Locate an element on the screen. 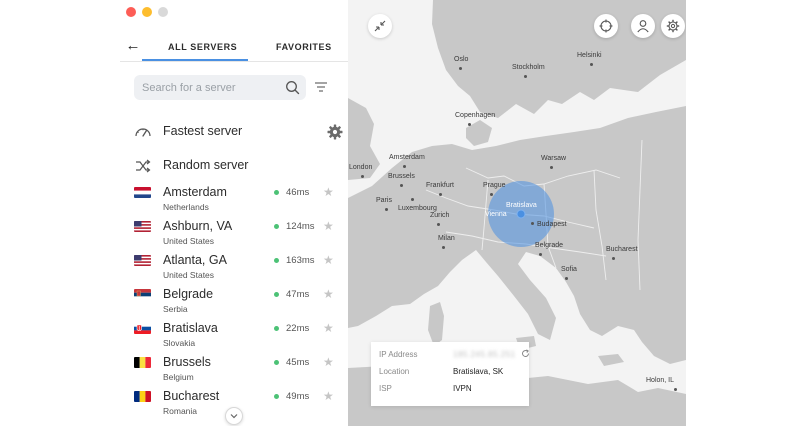 The image size is (806, 434). isp-row: ISP IVPN is located at coordinates (453, 390).